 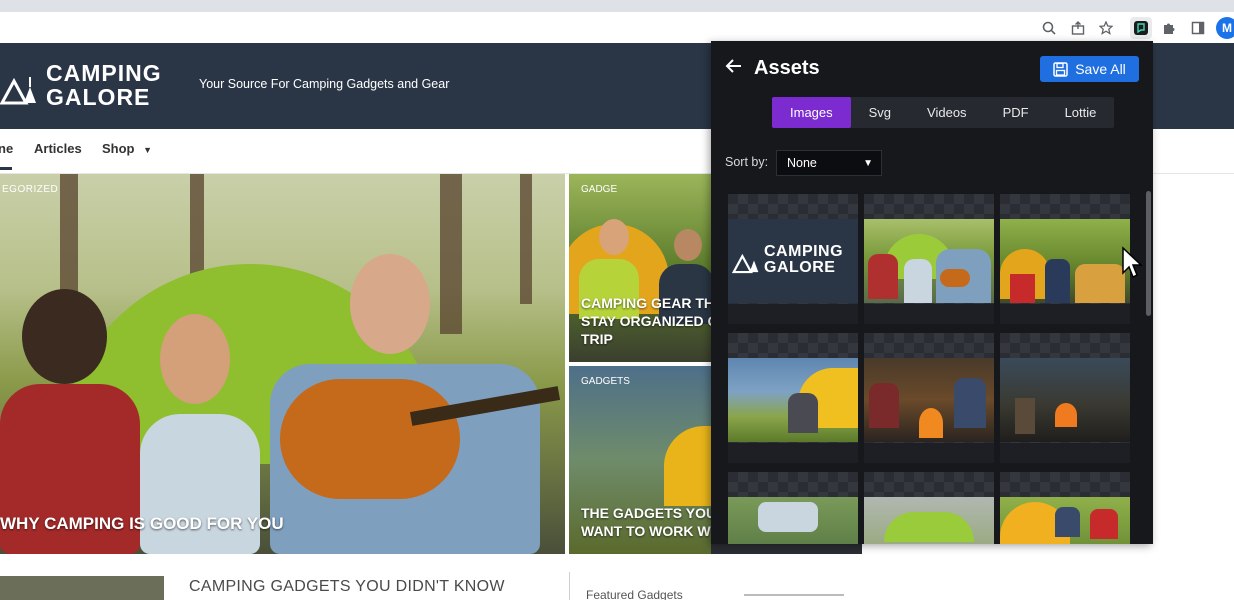 I want to click on tab-videos: Videos, so click(x=947, y=112).